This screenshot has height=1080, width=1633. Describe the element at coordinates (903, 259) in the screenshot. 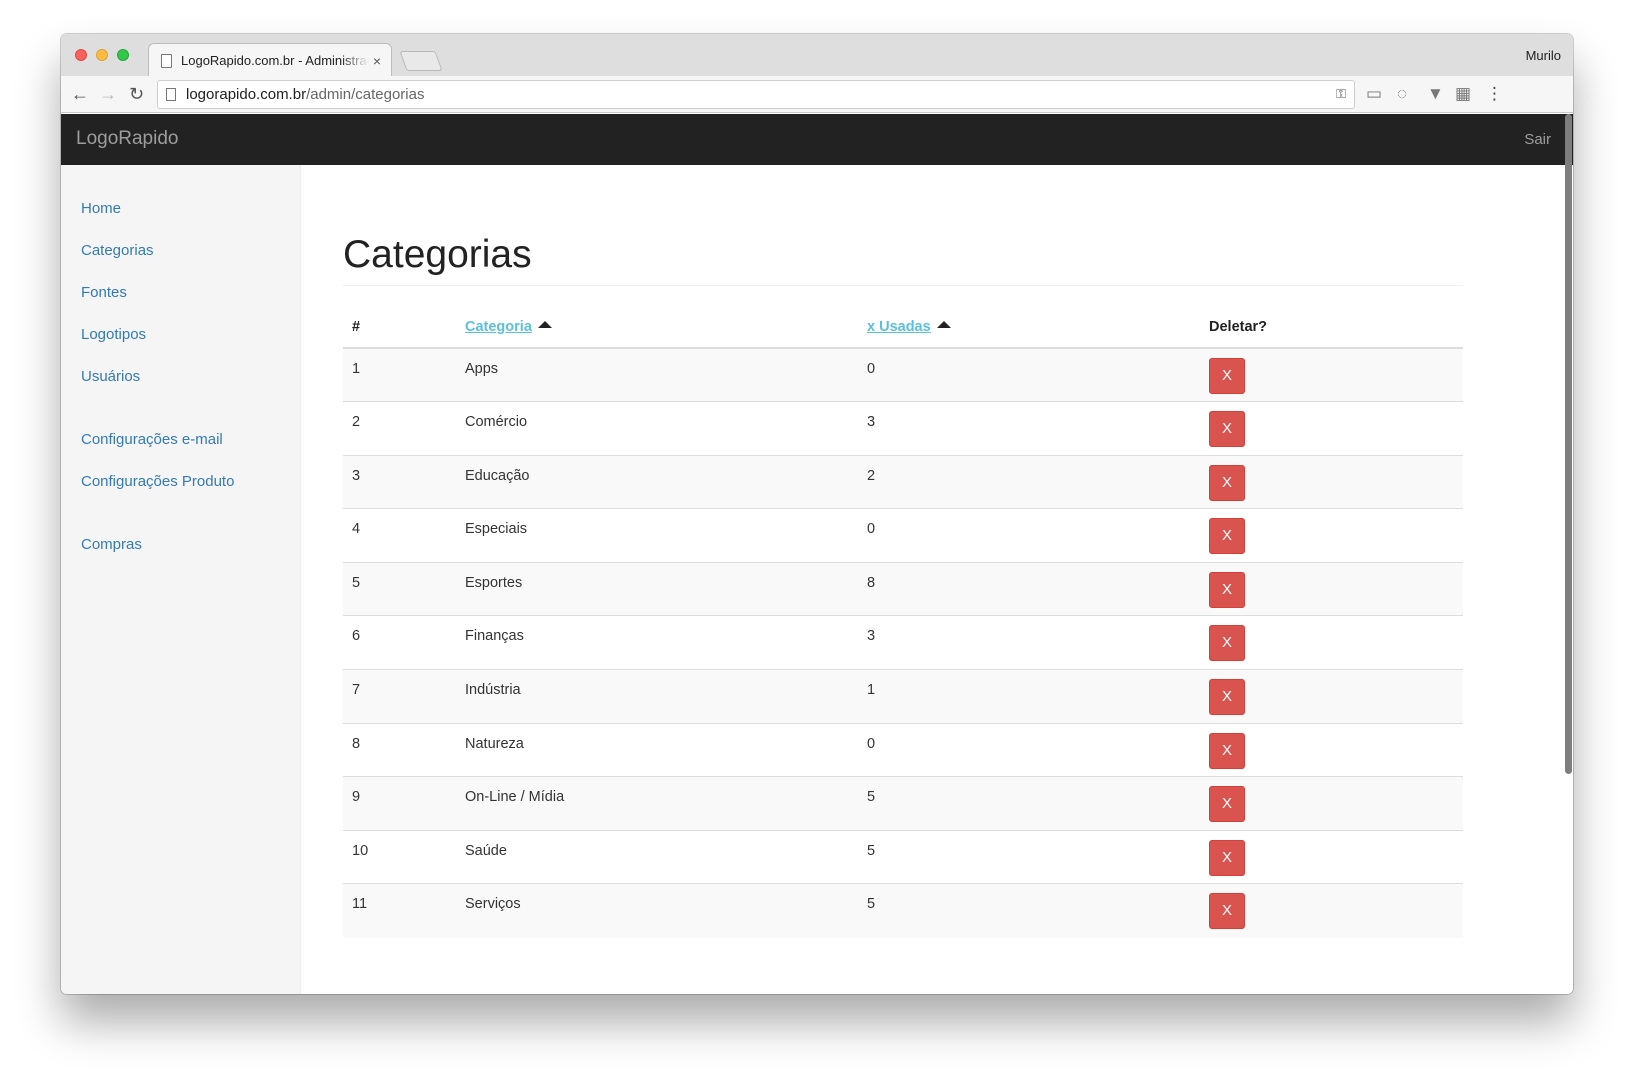

I see `page-title: Categorias` at that location.